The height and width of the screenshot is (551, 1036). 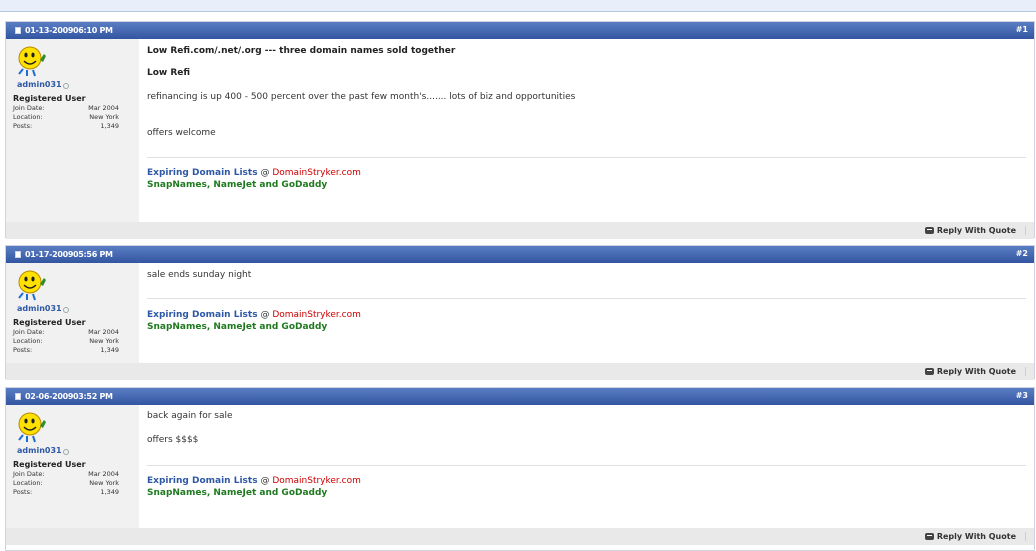 What do you see at coordinates (49, 396) in the screenshot?
I see `post-date: 02-06-2009` at bounding box center [49, 396].